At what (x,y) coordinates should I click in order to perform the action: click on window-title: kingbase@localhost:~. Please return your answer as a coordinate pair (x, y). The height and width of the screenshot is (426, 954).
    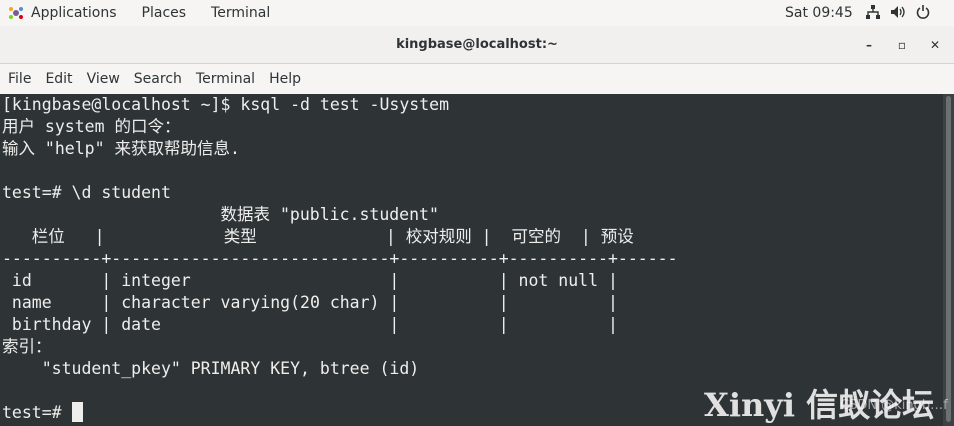
    Looking at the image, I should click on (477, 44).